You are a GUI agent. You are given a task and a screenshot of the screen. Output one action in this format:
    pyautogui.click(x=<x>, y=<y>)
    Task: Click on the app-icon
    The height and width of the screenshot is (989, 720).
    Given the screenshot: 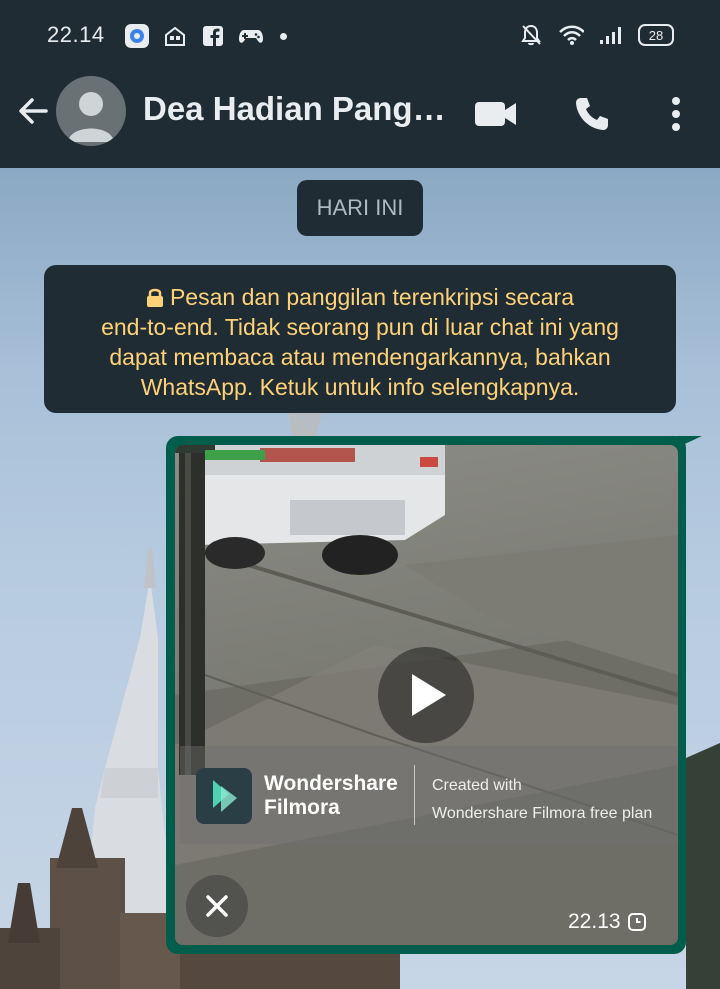 What is the action you would take?
    pyautogui.click(x=137, y=36)
    